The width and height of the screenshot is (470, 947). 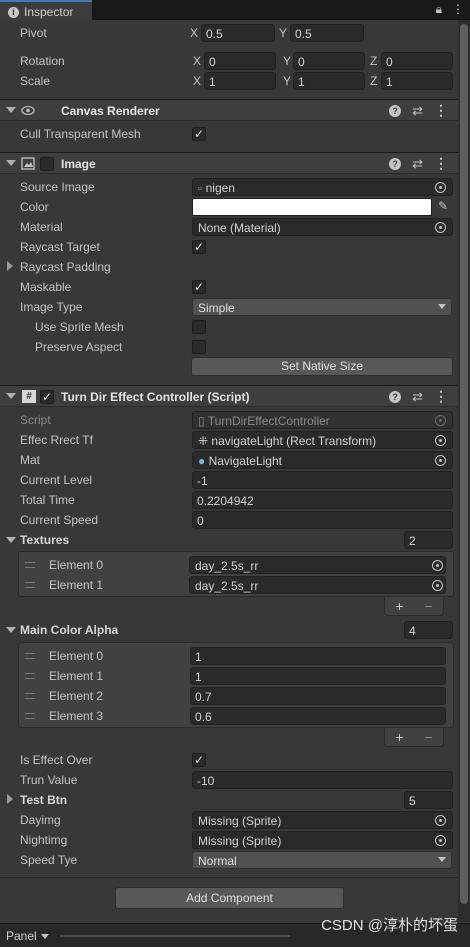 I want to click on effec-field: ⁜ navigateLight (Rect Transform), so click(x=322, y=440).